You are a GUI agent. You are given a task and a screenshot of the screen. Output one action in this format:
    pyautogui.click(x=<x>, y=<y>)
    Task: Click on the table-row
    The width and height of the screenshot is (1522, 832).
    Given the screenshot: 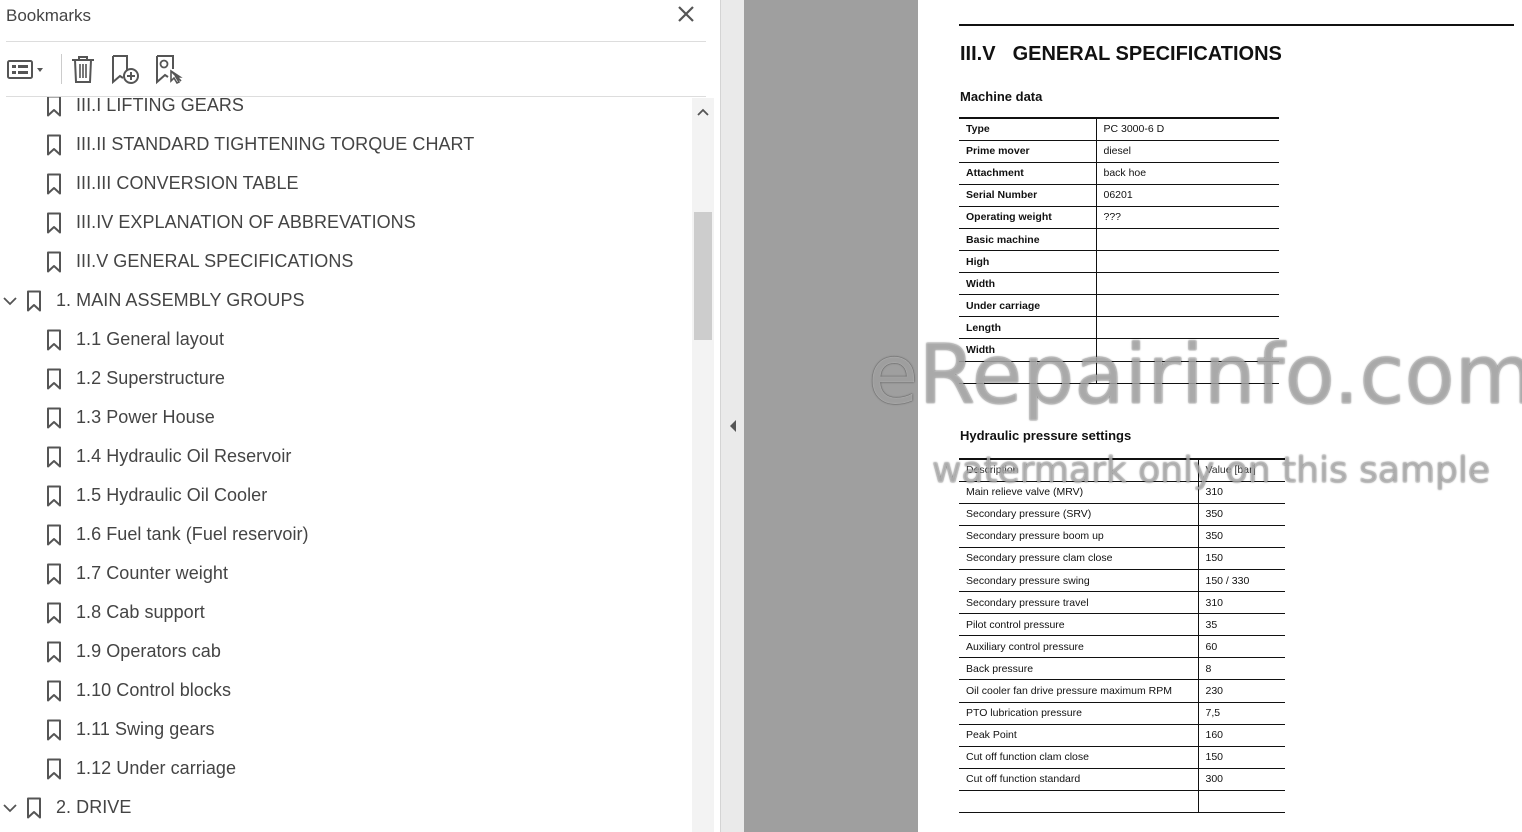 What is the action you would take?
    pyautogui.click(x=1119, y=372)
    